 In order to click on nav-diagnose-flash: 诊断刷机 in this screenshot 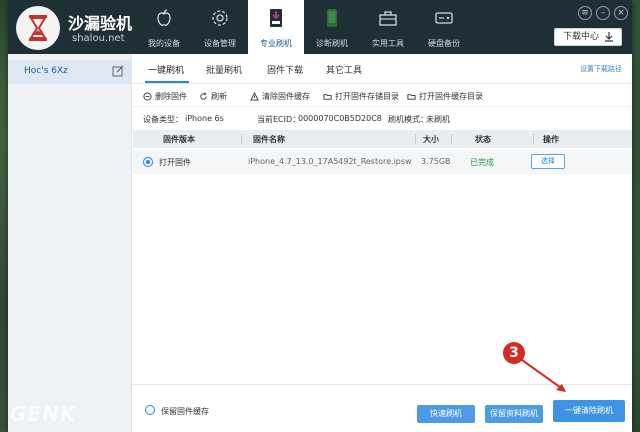, I will do `click(332, 27)`.